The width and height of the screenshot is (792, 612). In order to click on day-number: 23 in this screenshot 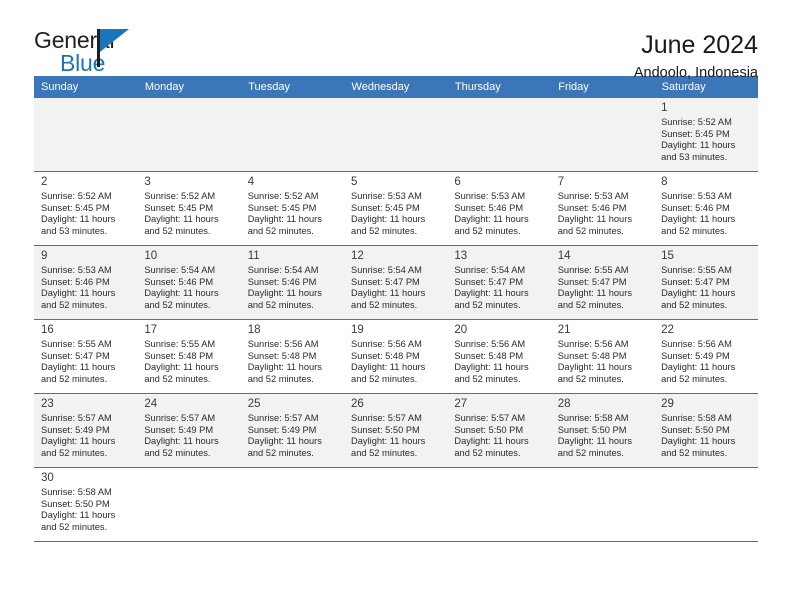, I will do `click(47, 404)`.